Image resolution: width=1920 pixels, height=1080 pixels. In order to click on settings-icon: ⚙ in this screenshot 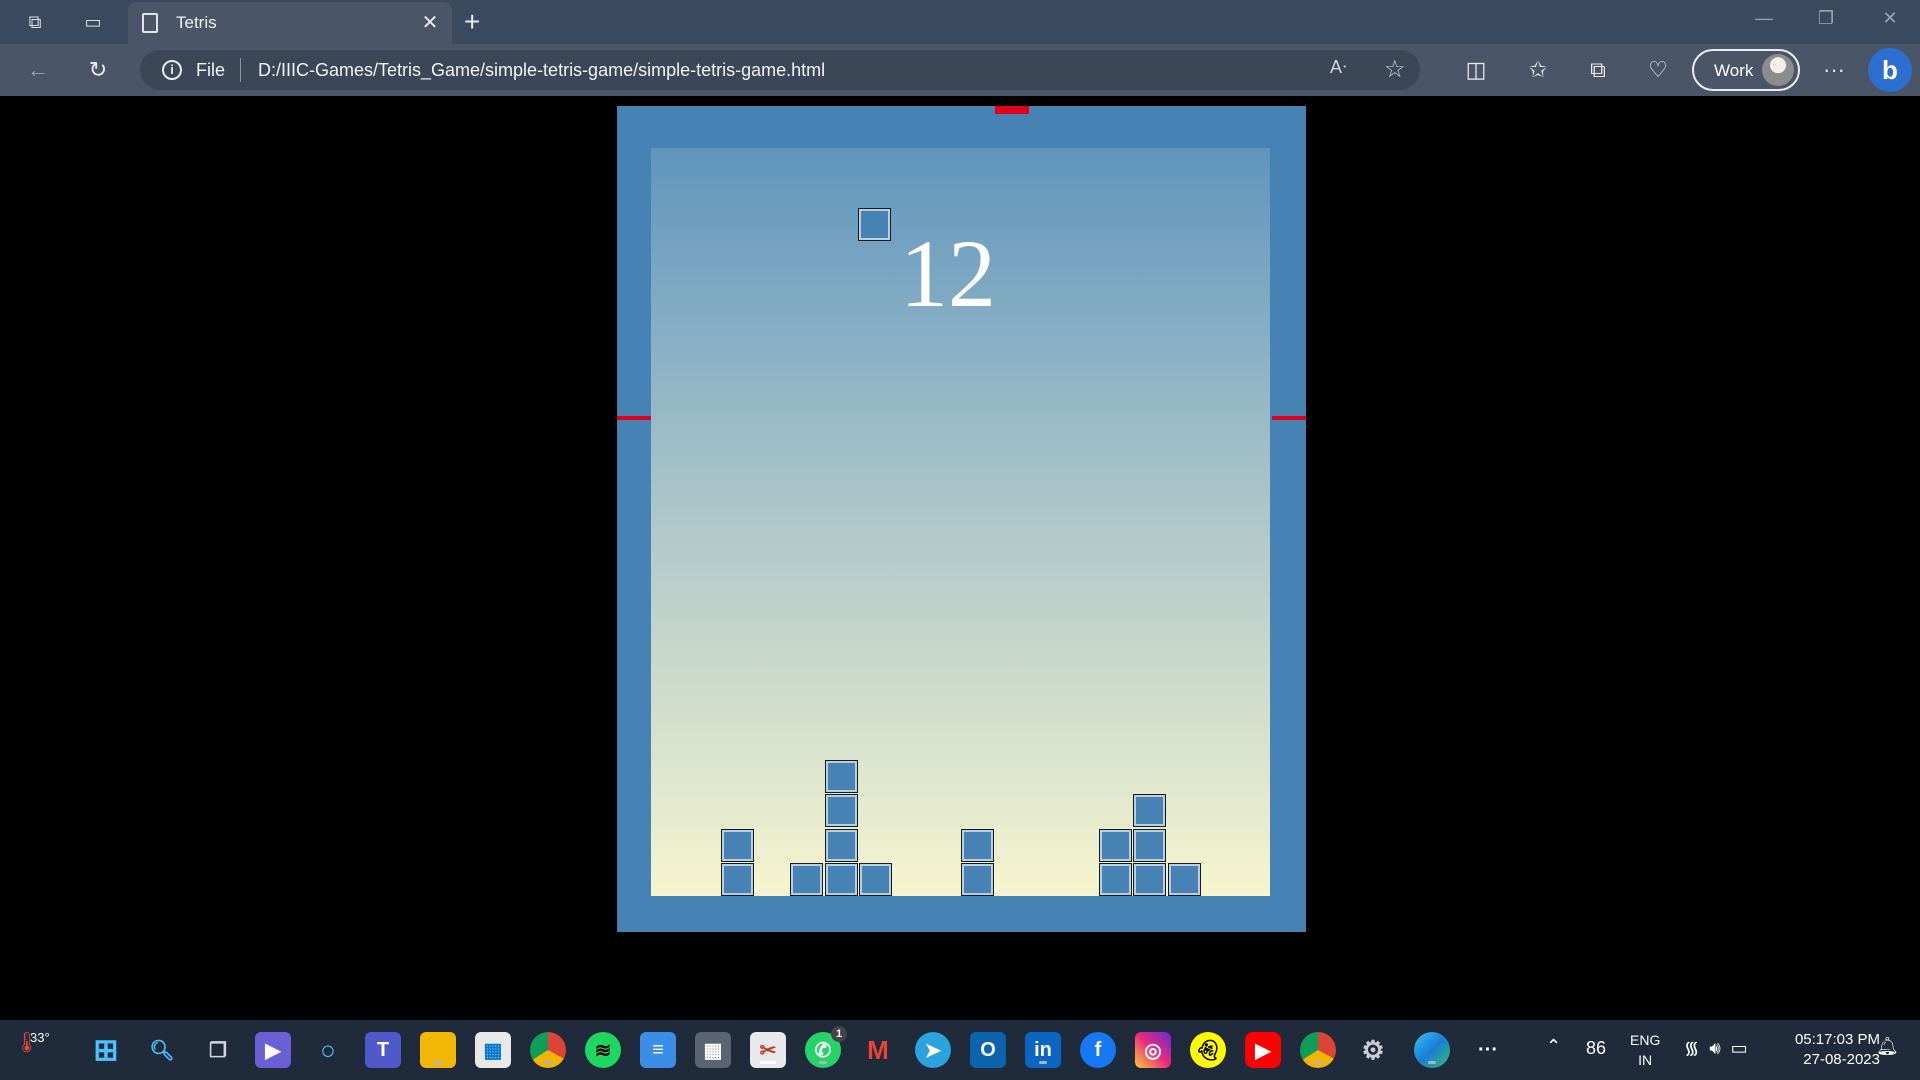, I will do `click(1373, 1050)`.